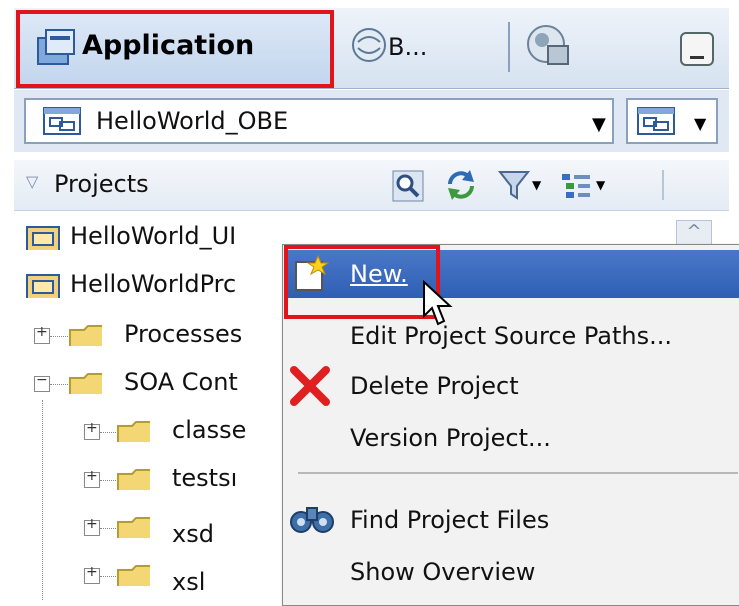 The height and width of the screenshot is (606, 739). What do you see at coordinates (362, 282) in the screenshot?
I see `highlight-box-new` at bounding box center [362, 282].